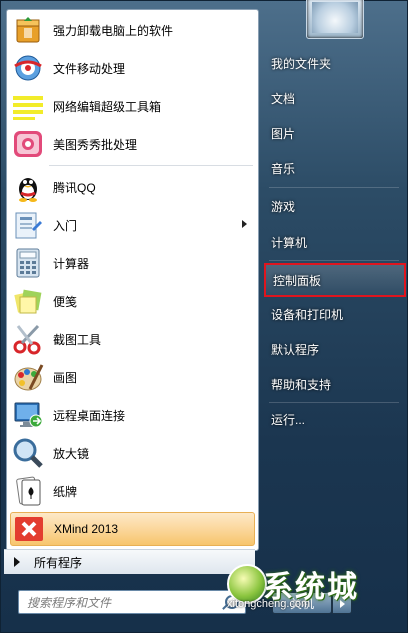  I want to click on right-item-devices-printers: 设备和打印机, so click(335, 314).